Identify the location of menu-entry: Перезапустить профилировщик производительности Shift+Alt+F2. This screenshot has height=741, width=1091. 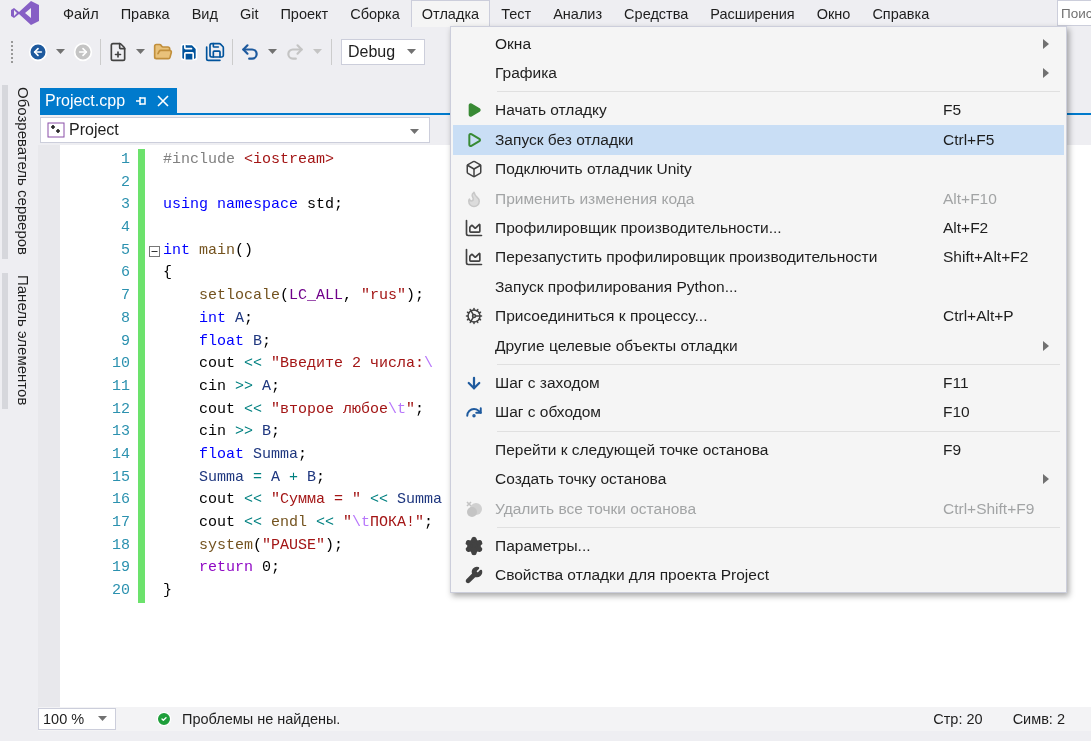
(758, 257).